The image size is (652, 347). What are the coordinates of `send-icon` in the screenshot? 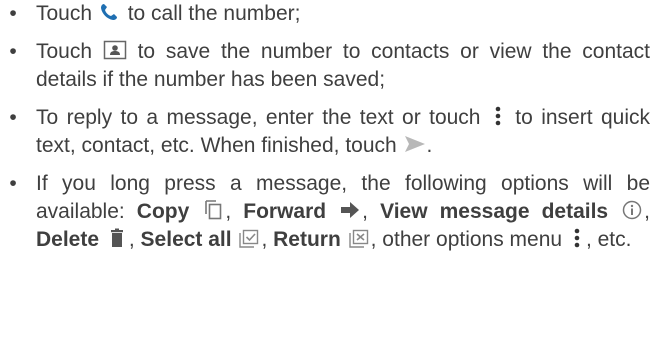 It's located at (415, 144).